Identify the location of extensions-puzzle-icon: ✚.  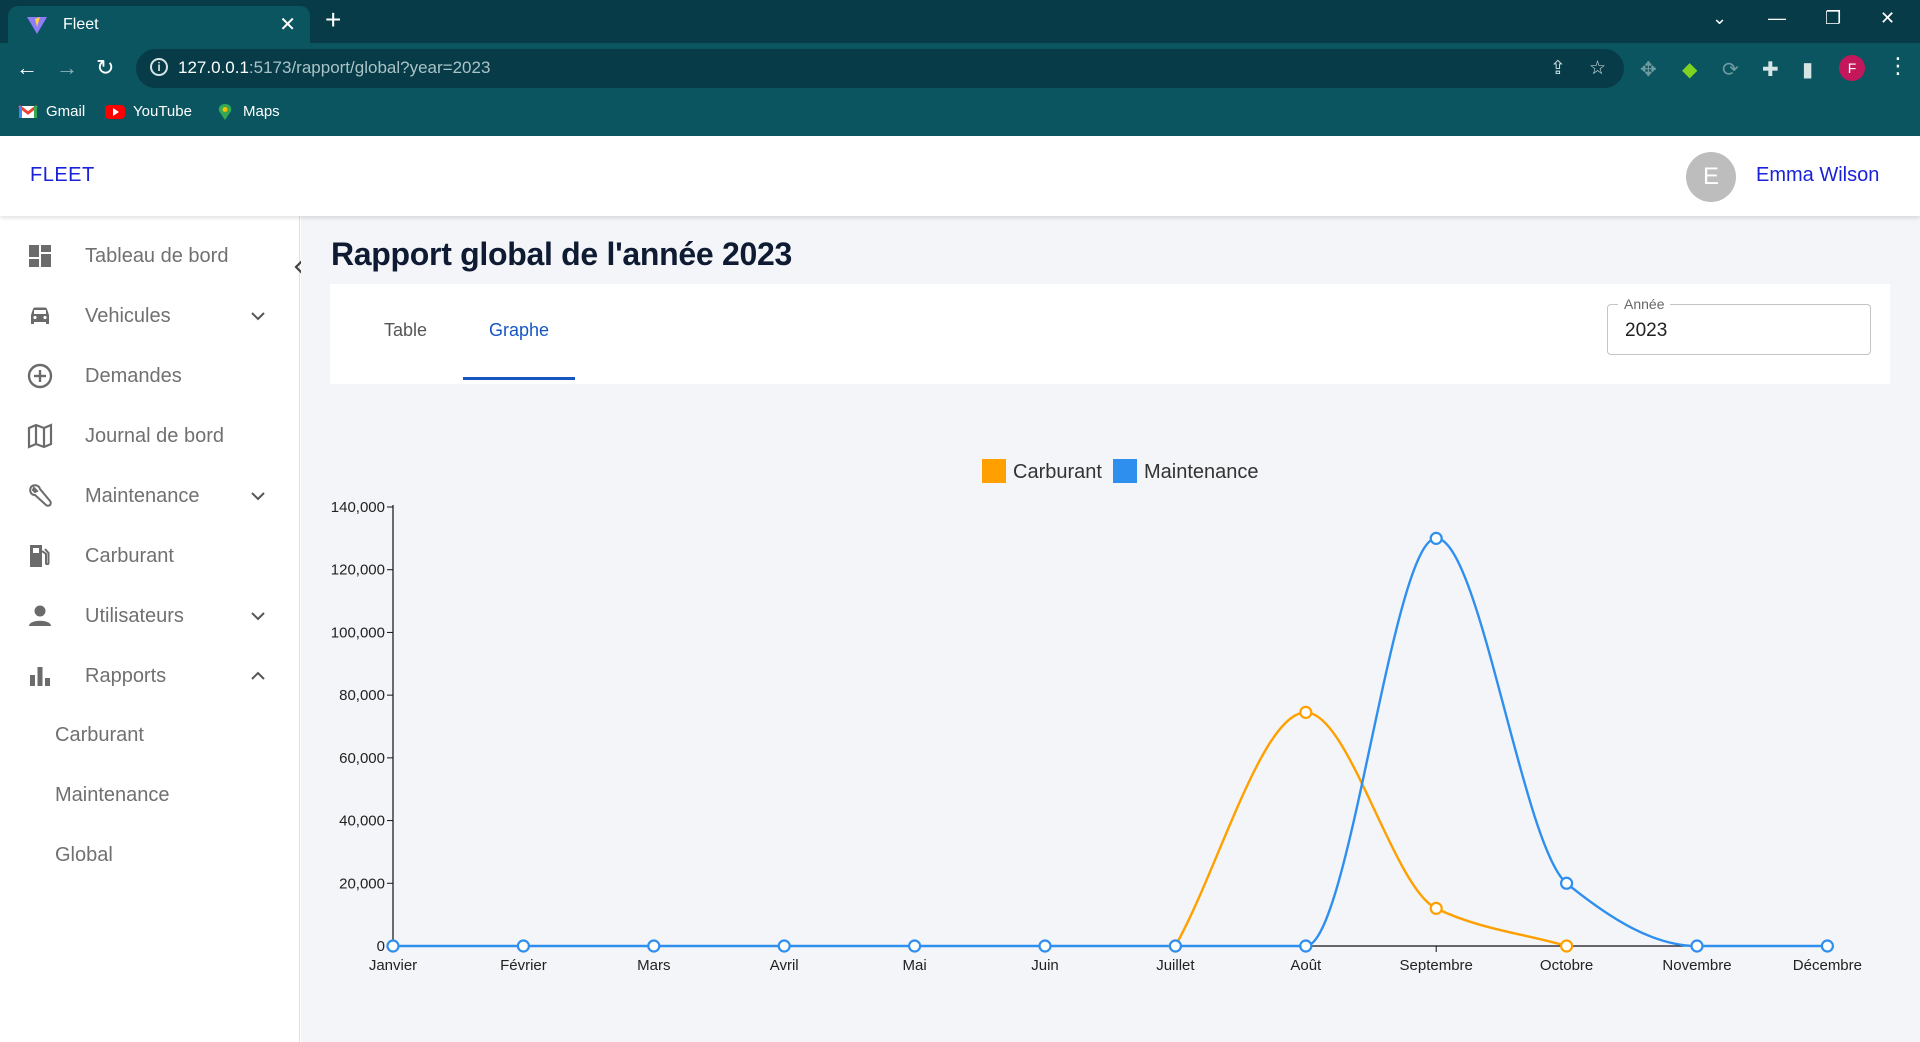
(1770, 69).